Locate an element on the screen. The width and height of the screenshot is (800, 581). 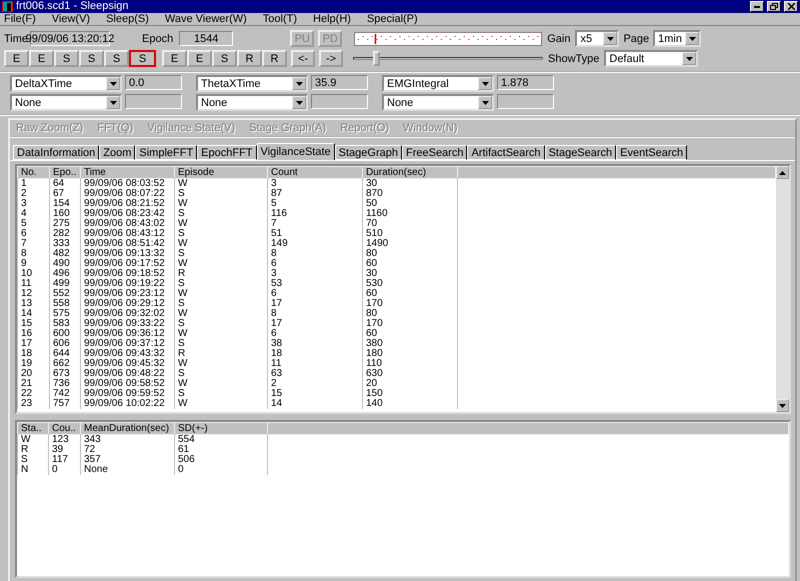
table-cell: 496 is located at coordinates (65, 274).